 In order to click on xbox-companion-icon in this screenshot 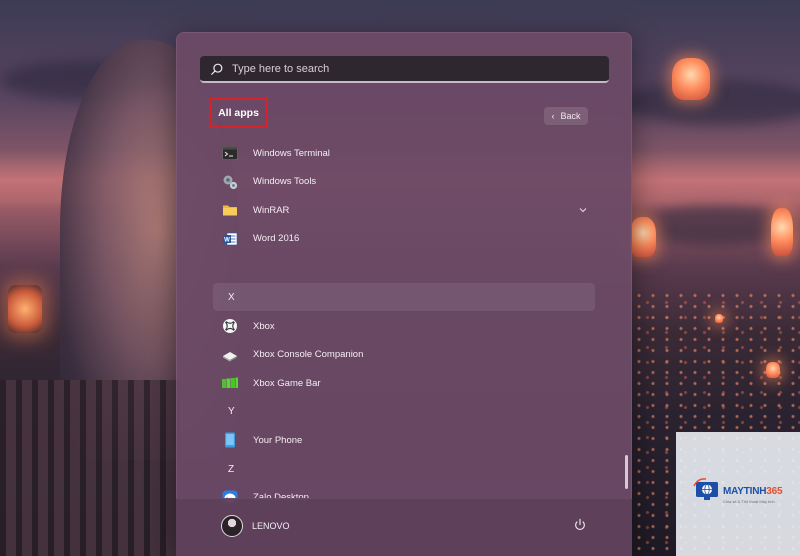, I will do `click(230, 356)`.